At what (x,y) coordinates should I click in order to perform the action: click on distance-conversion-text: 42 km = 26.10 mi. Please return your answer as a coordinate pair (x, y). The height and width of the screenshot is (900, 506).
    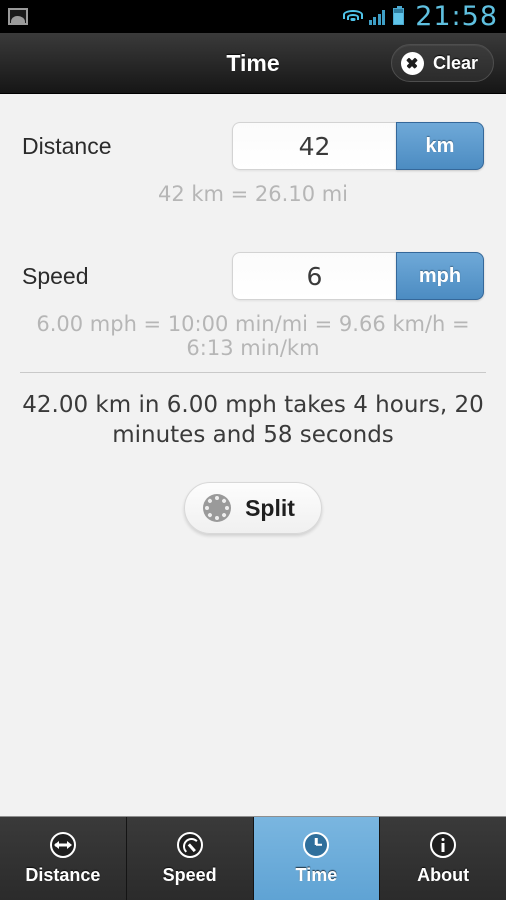
    Looking at the image, I should click on (253, 194).